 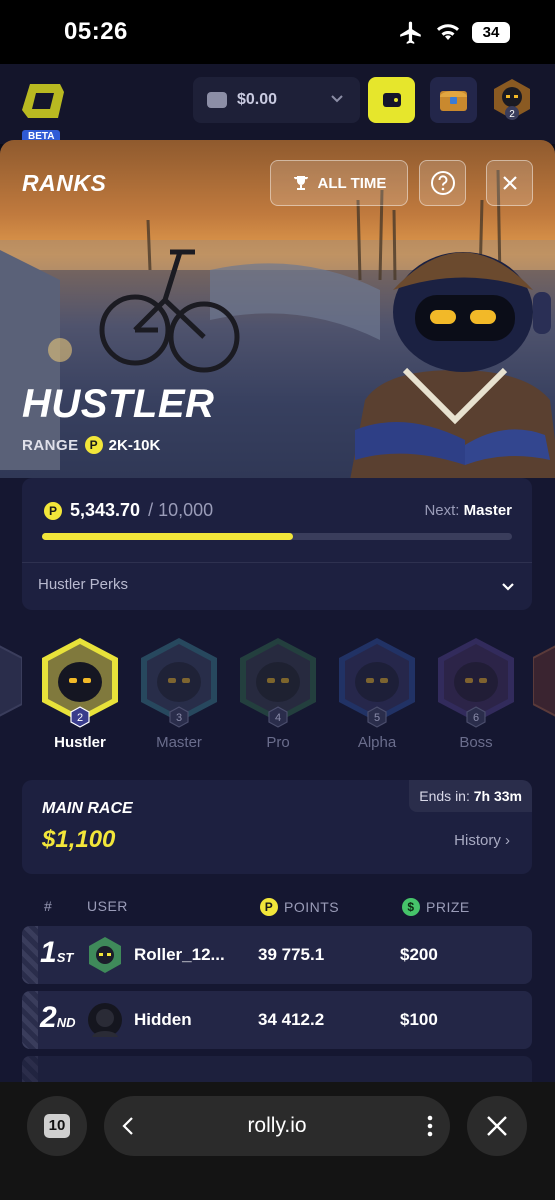 I want to click on treasure-chest-icon, so click(x=453, y=101).